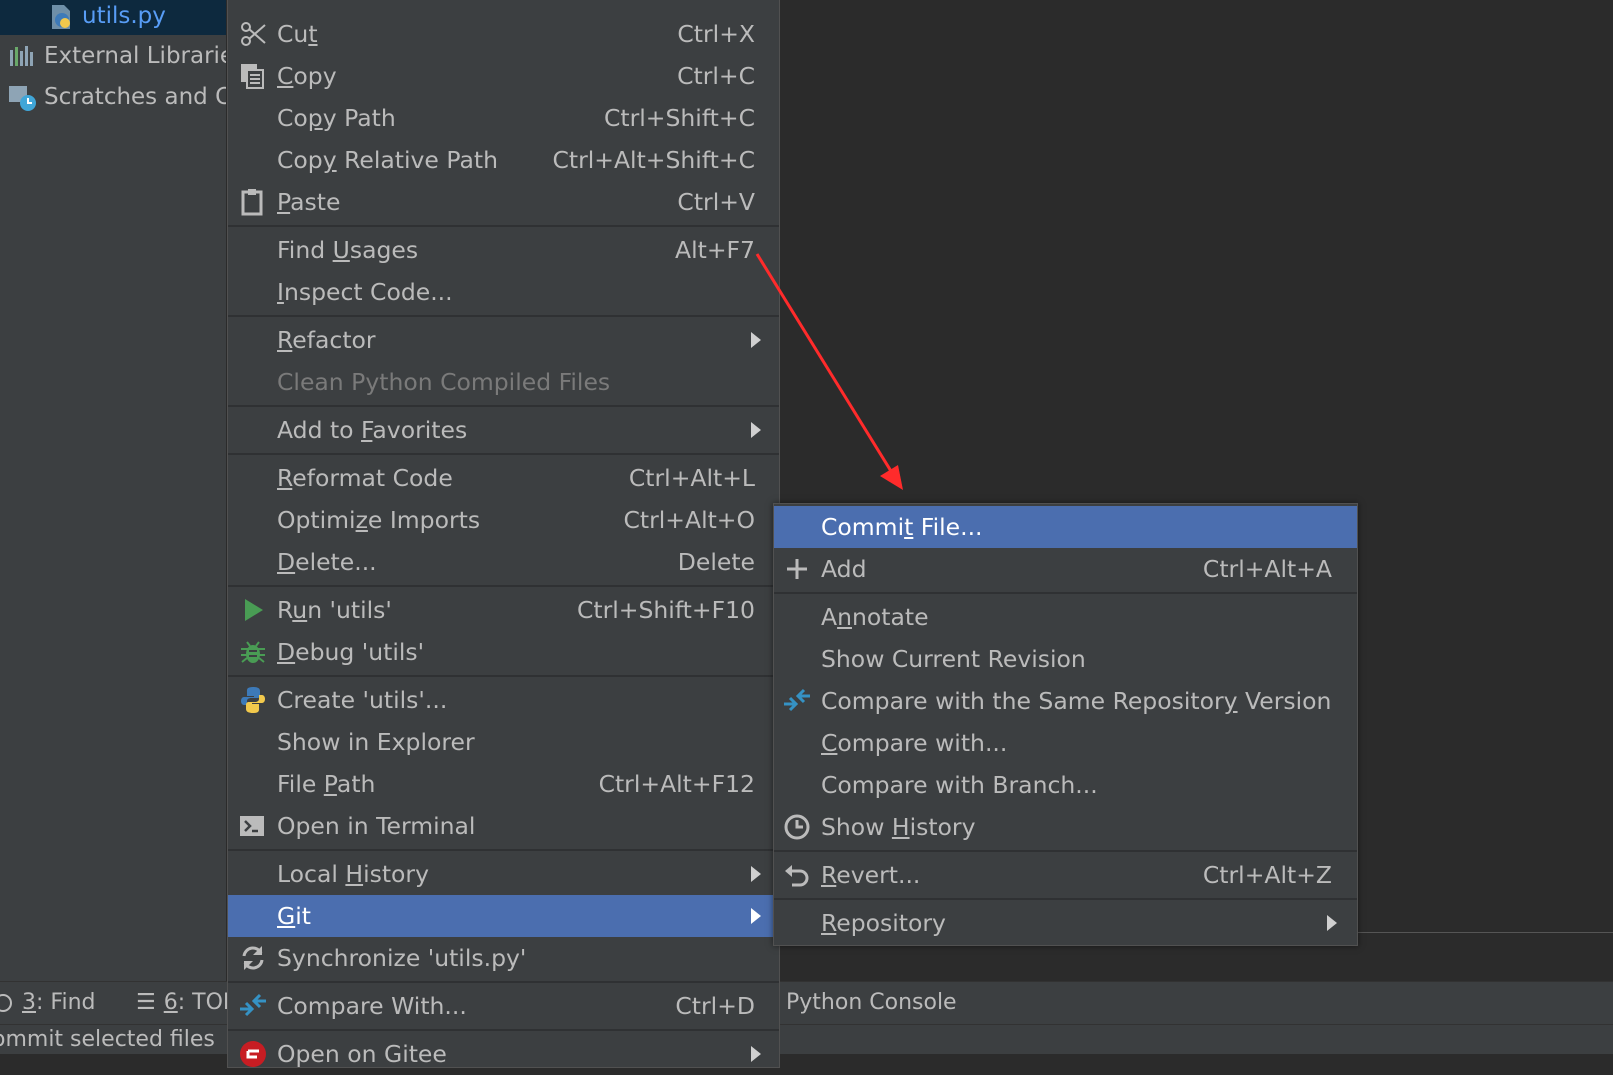  I want to click on menu-item-open-on-gitee: Open on Gitee, so click(503, 1054).